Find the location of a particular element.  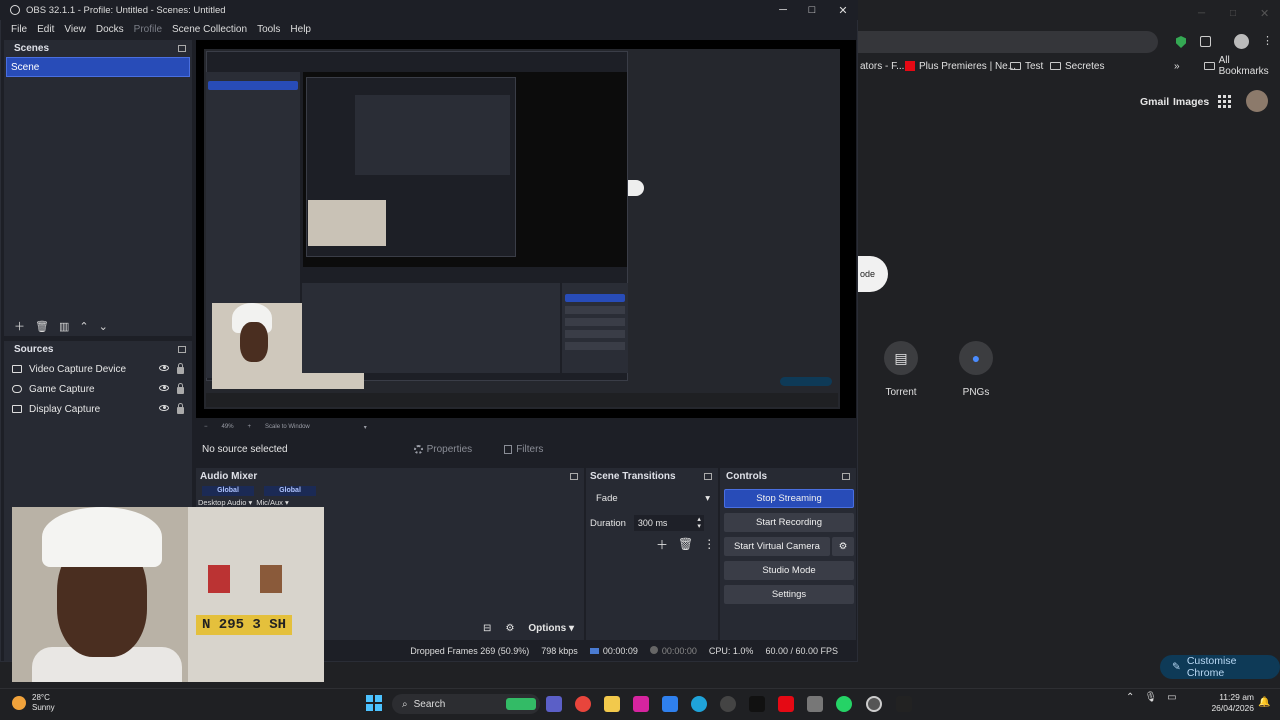

menu-tools: Tools is located at coordinates (268, 29).